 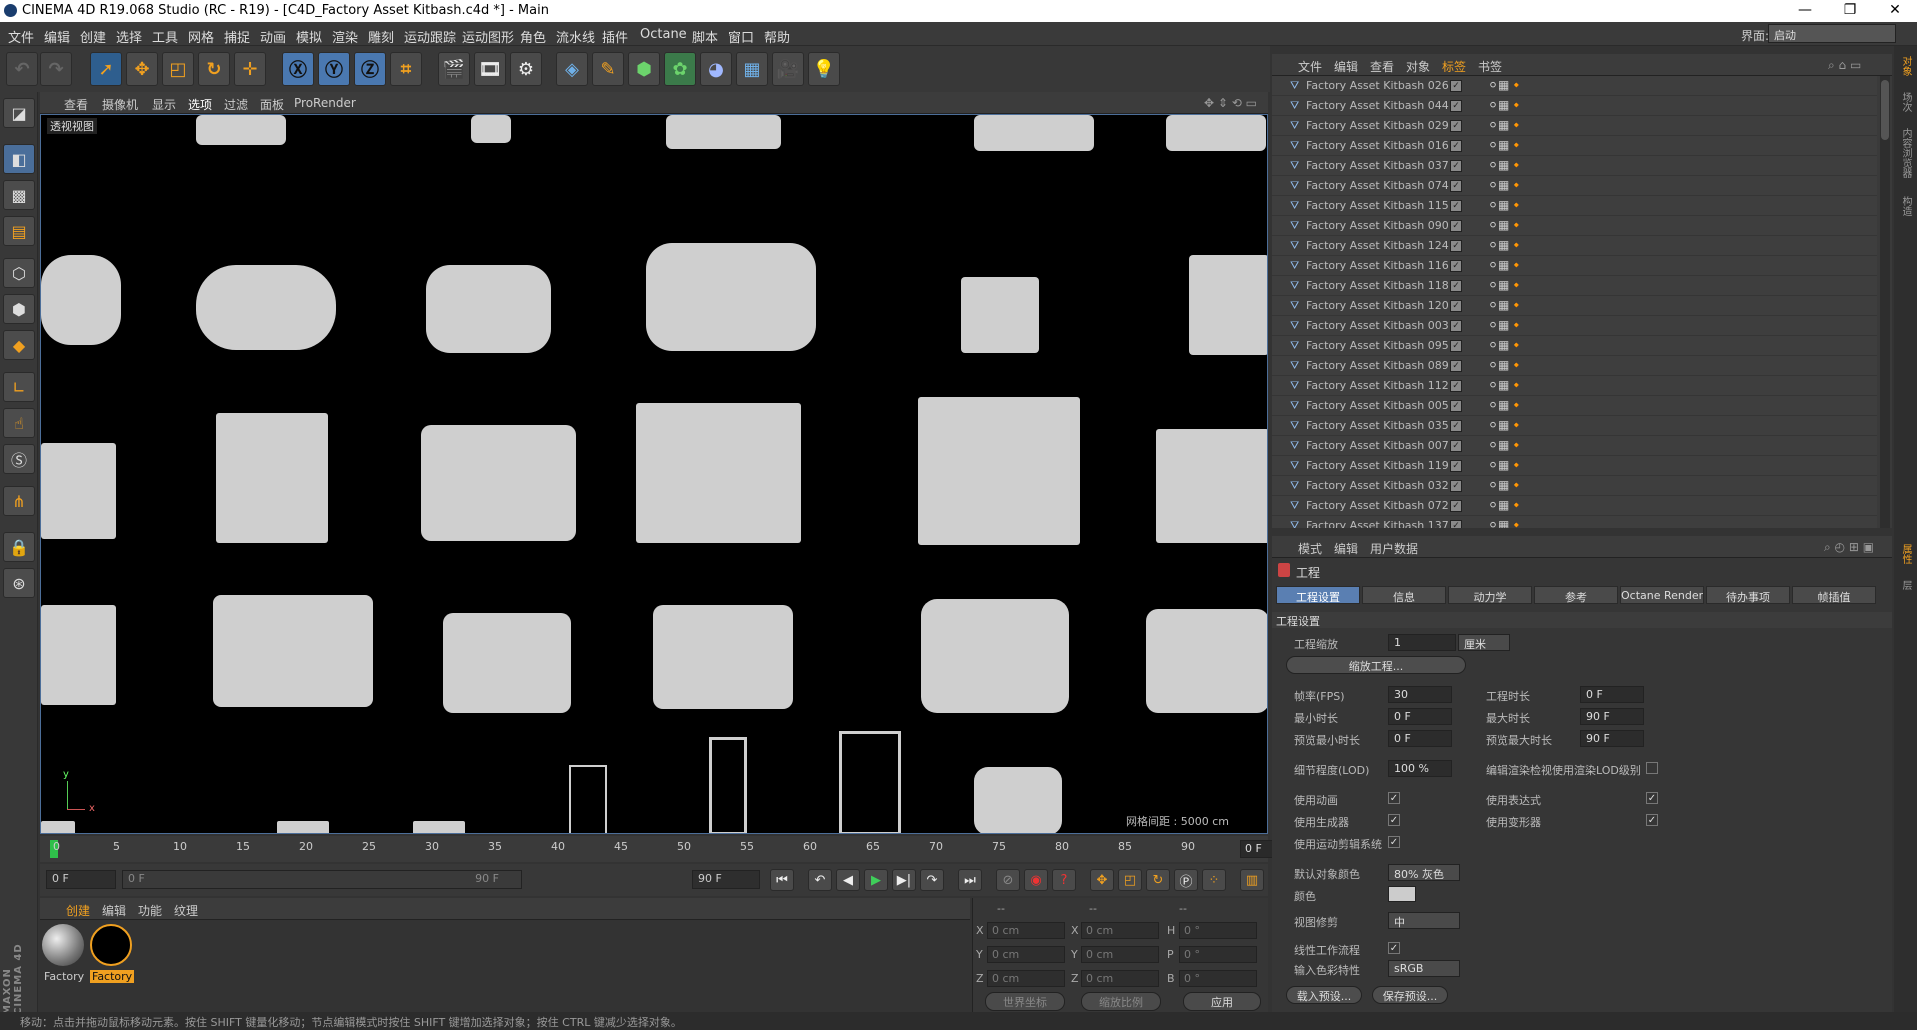 I want to click on menu-window: 窗口, so click(x=741, y=36).